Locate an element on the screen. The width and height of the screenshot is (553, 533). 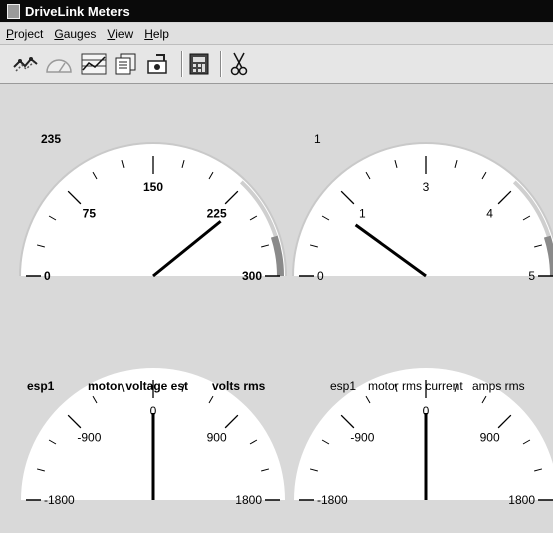
menu-gauges: Gauges is located at coordinates (74, 34).